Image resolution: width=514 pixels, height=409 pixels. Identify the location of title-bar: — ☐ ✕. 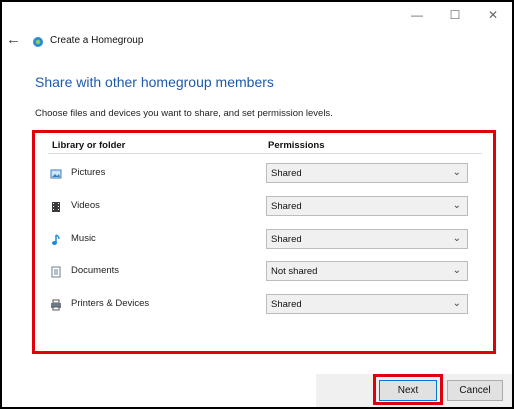
(257, 16).